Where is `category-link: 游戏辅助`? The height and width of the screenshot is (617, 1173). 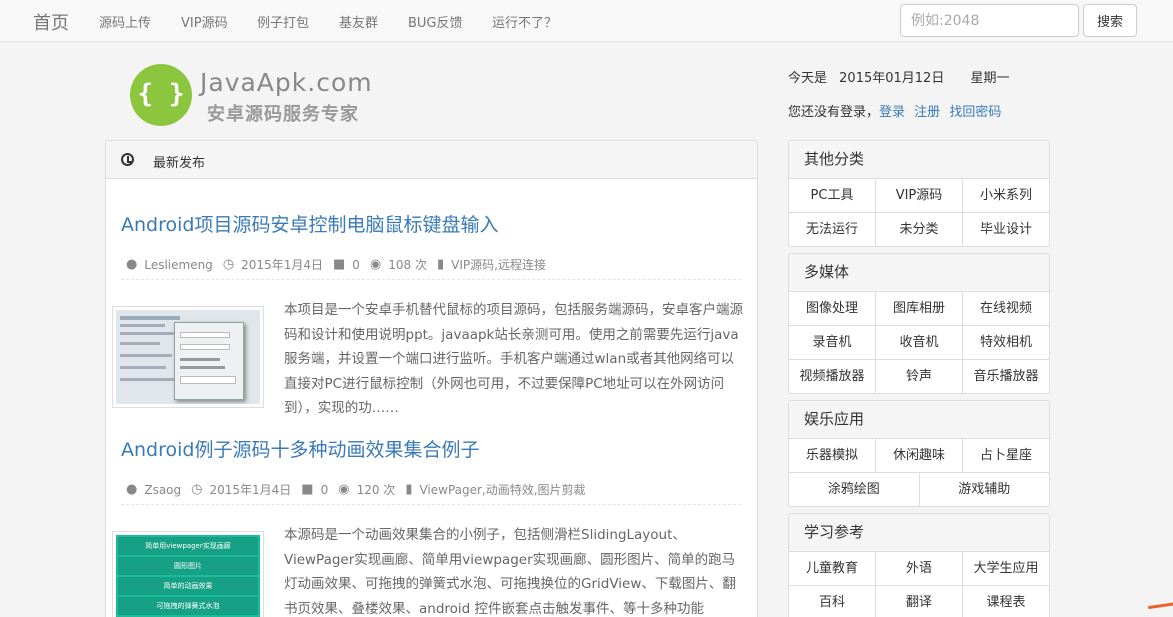
category-link: 游戏辅助 is located at coordinates (985, 489).